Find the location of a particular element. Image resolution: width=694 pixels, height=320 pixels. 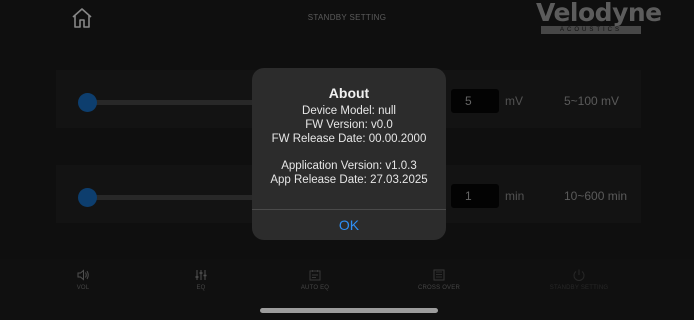

app-version-text: Application Version: v1.0.3 is located at coordinates (349, 166).